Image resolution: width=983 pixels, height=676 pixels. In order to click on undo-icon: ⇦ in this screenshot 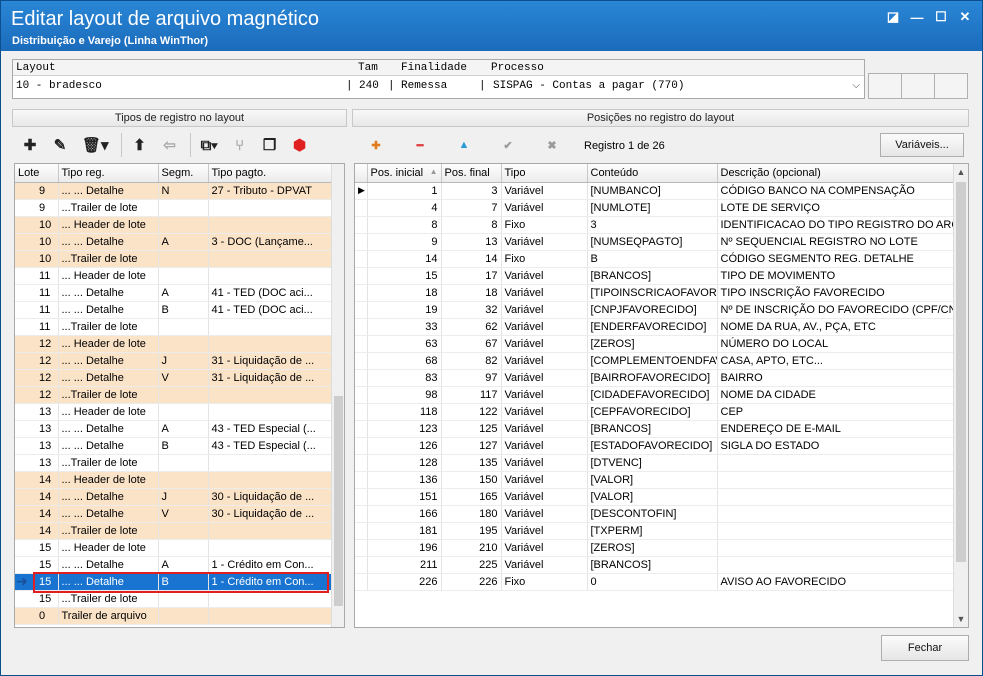, I will do `click(170, 145)`.